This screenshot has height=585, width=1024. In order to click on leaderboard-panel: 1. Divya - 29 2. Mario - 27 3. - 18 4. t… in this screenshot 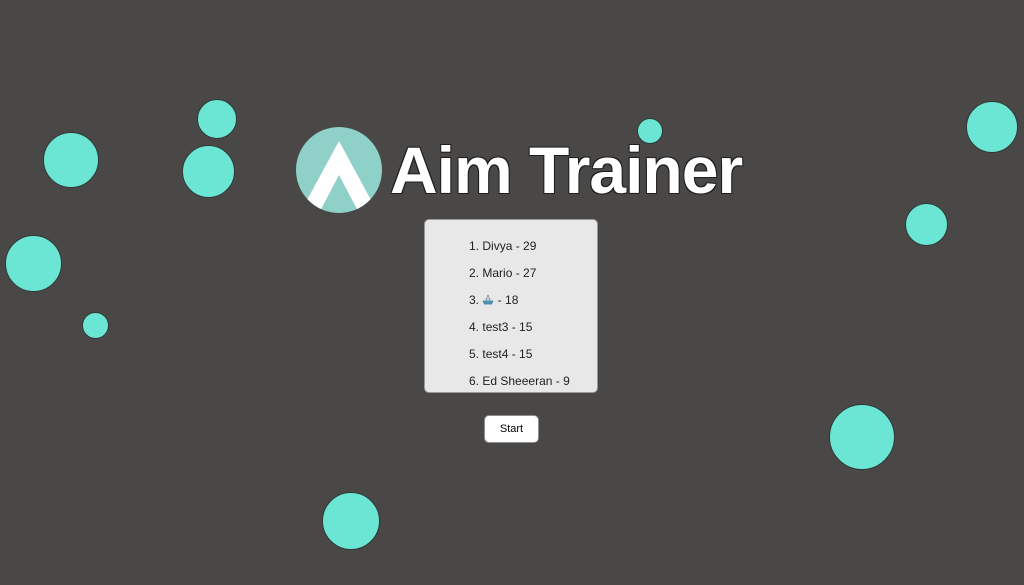, I will do `click(511, 306)`.